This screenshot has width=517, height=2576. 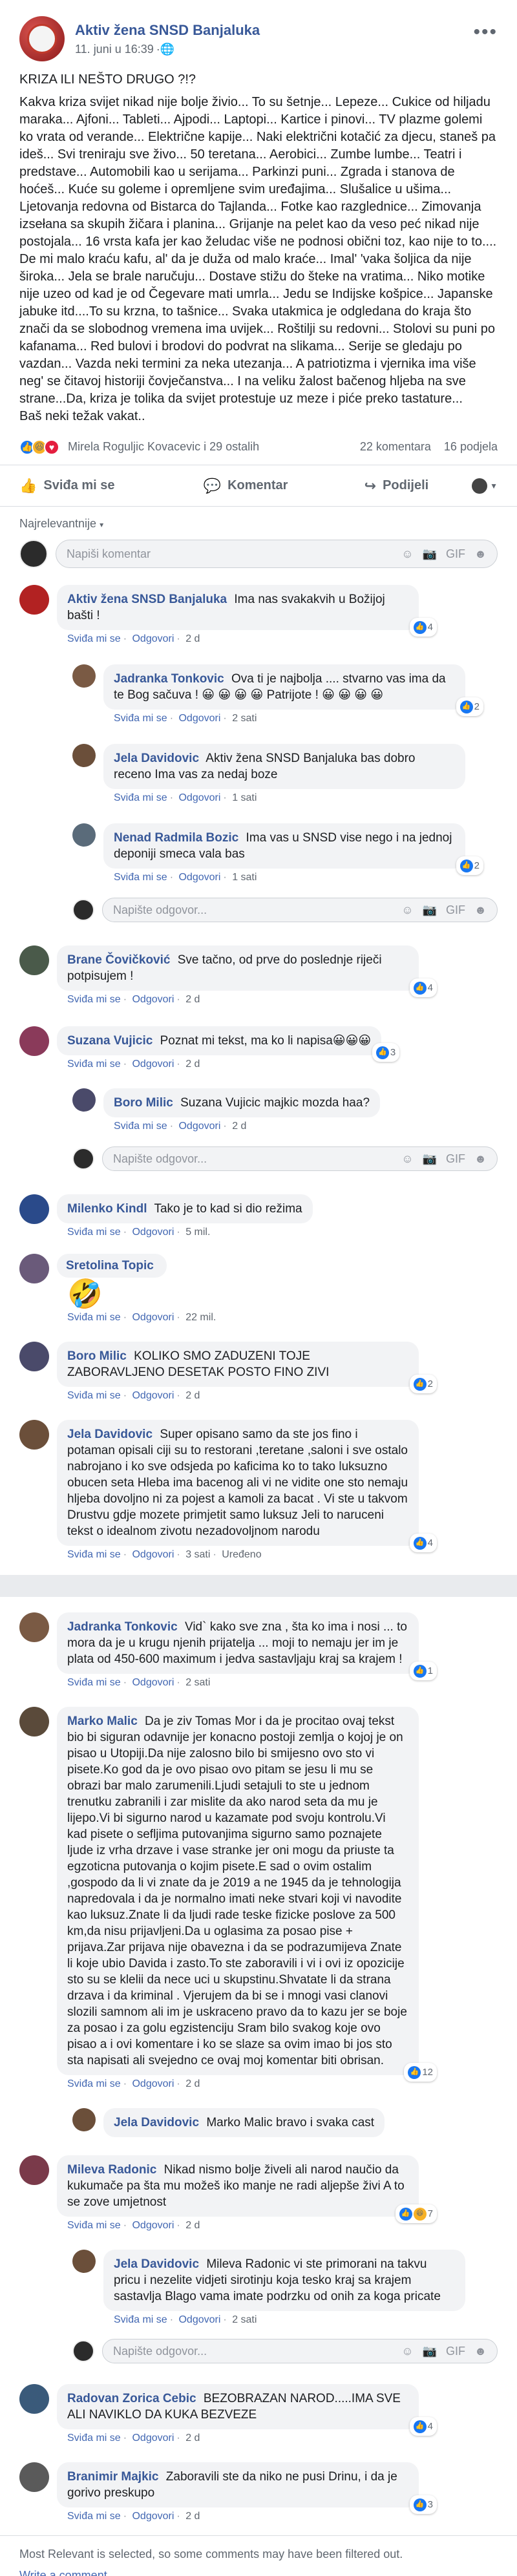 What do you see at coordinates (197, 1232) in the screenshot?
I see `comment-time: 5 mil.` at bounding box center [197, 1232].